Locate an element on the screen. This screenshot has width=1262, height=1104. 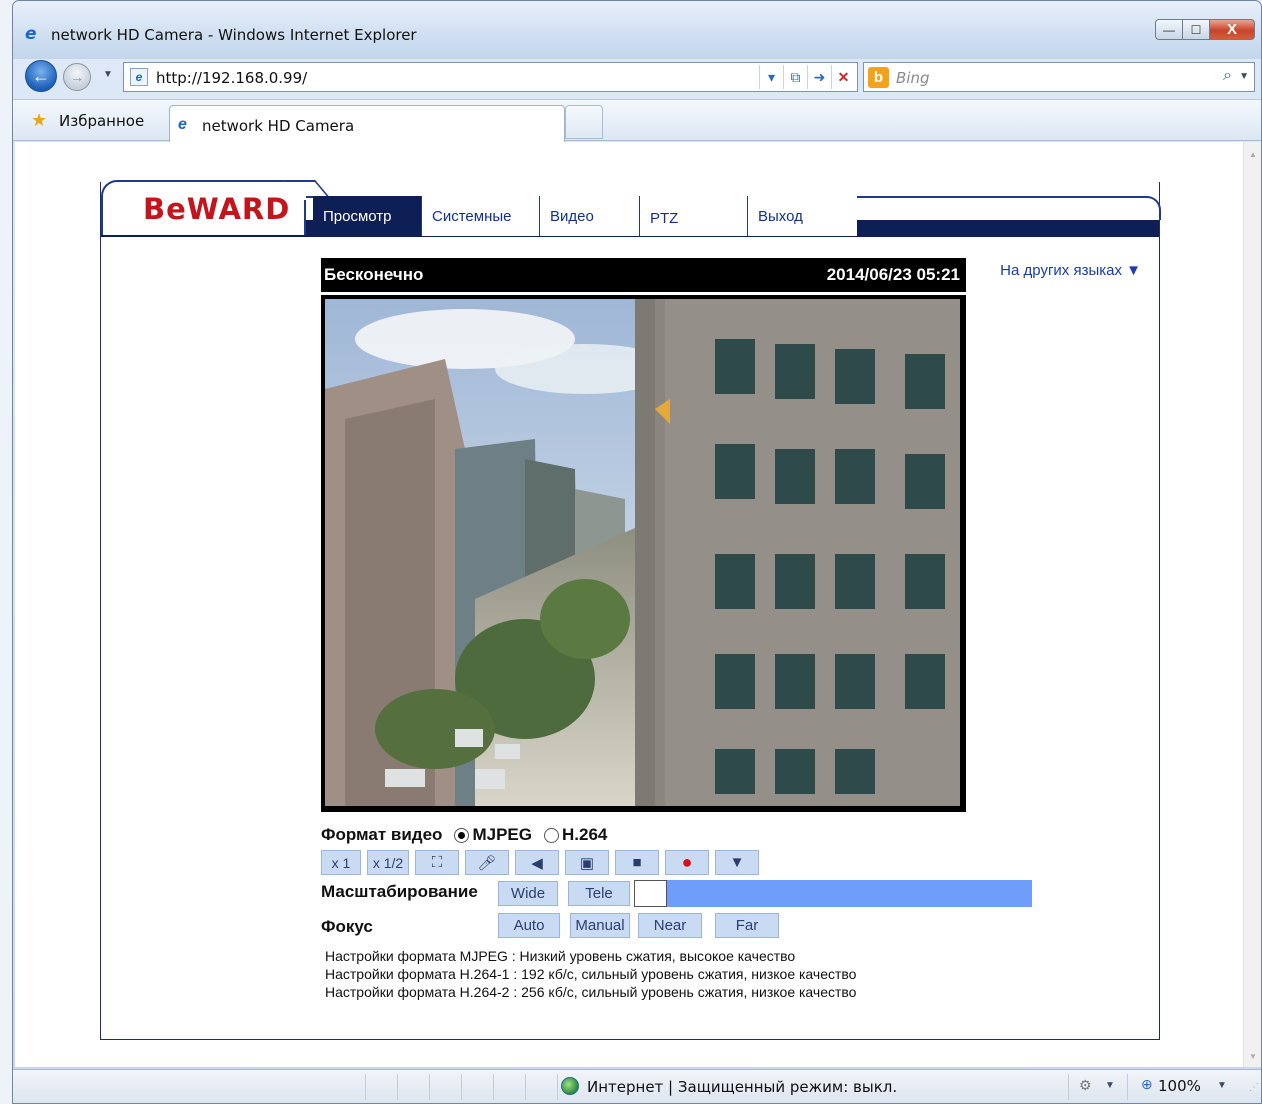
zoom-dropdown-icon: ▼ is located at coordinates (1222, 1085).